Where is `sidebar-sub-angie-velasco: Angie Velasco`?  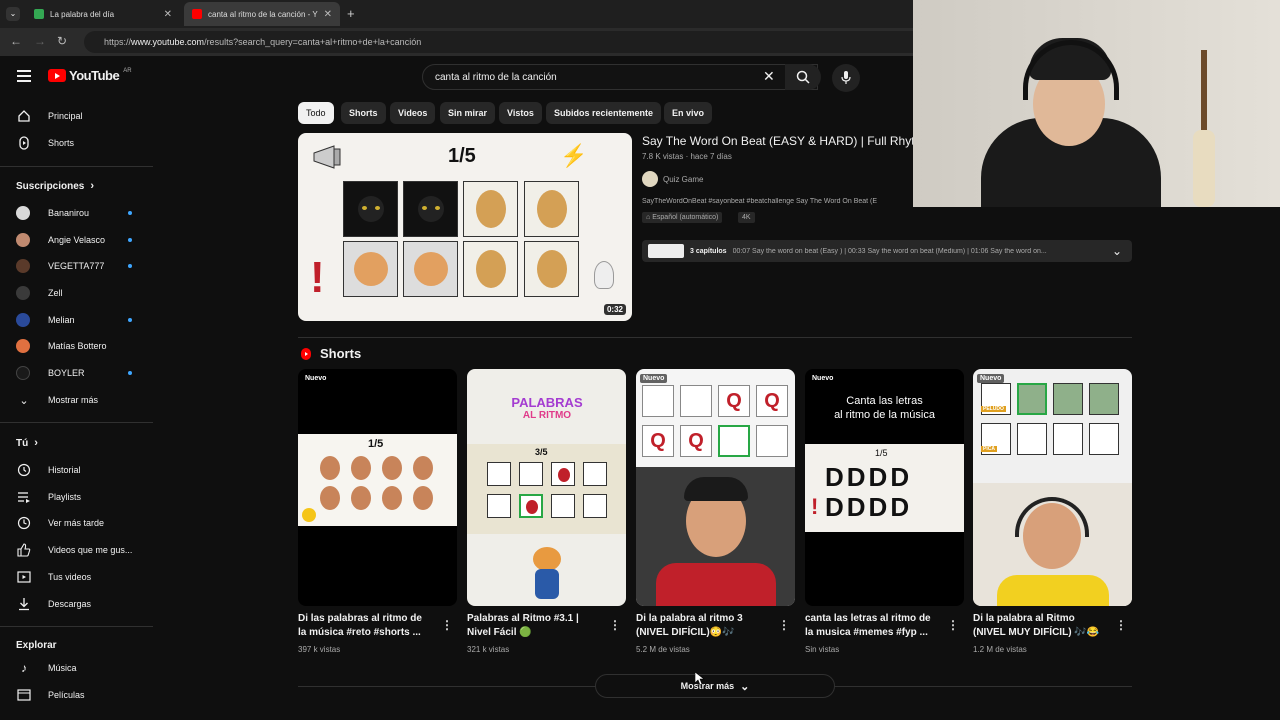 sidebar-sub-angie-velasco: Angie Velasco is located at coordinates (81, 240).